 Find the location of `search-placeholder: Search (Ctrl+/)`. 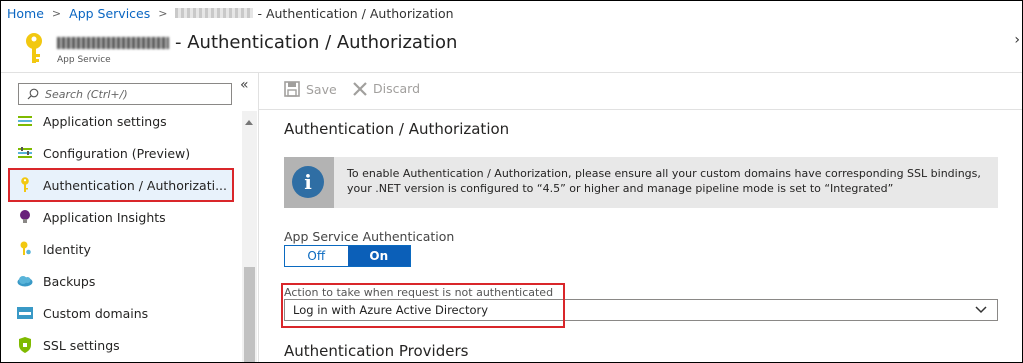

search-placeholder: Search (Ctrl+/) is located at coordinates (86, 94).